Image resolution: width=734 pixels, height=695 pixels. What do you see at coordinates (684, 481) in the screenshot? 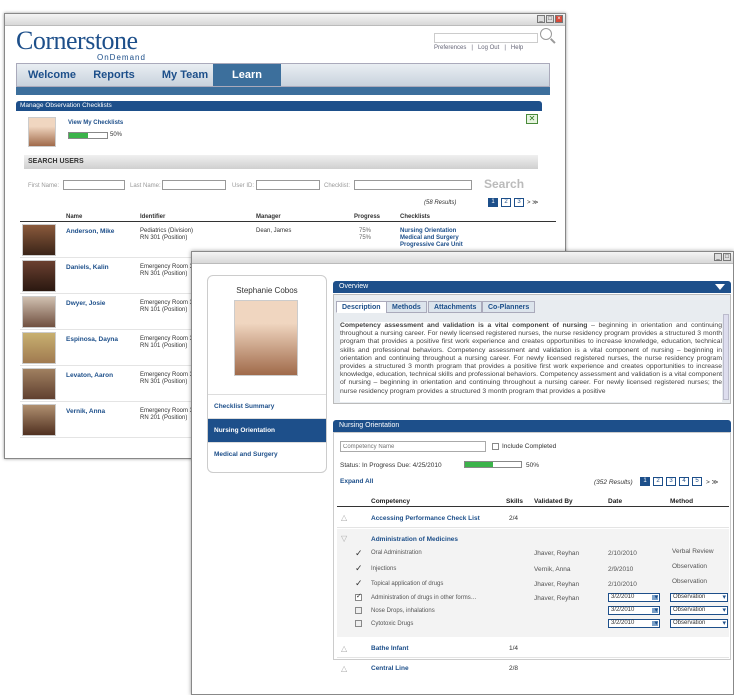
I see `page-4: 4` at bounding box center [684, 481].